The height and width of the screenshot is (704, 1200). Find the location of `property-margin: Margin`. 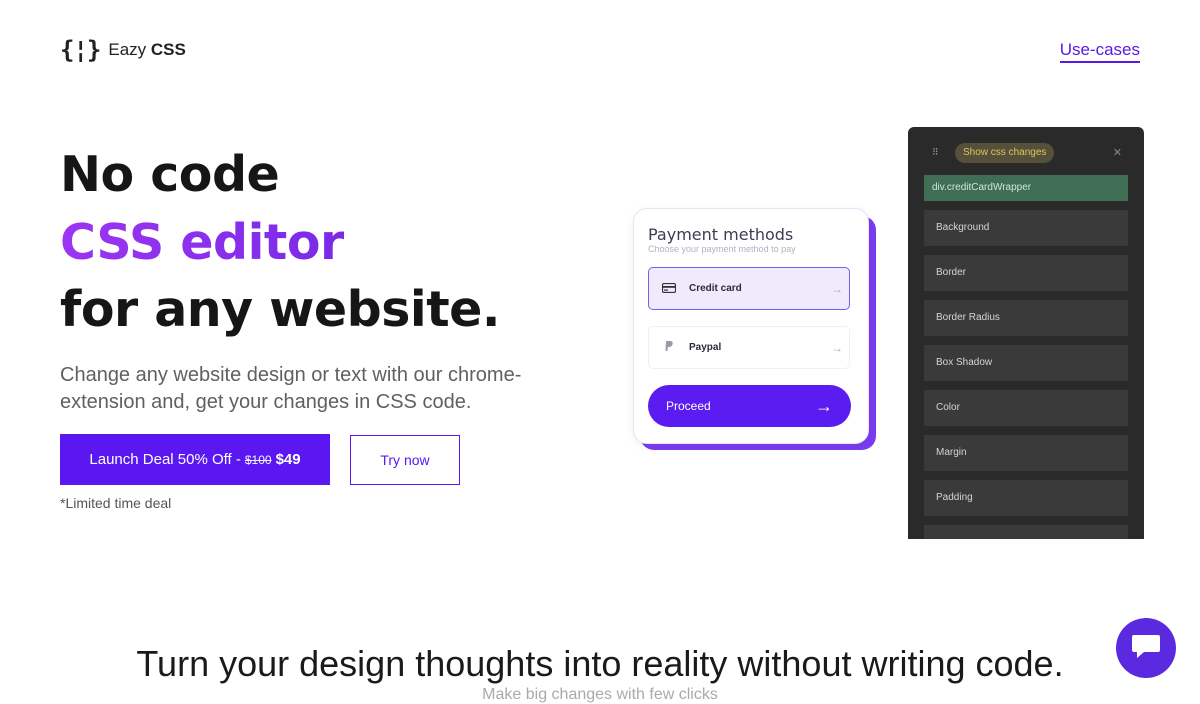

property-margin: Margin is located at coordinates (1026, 453).